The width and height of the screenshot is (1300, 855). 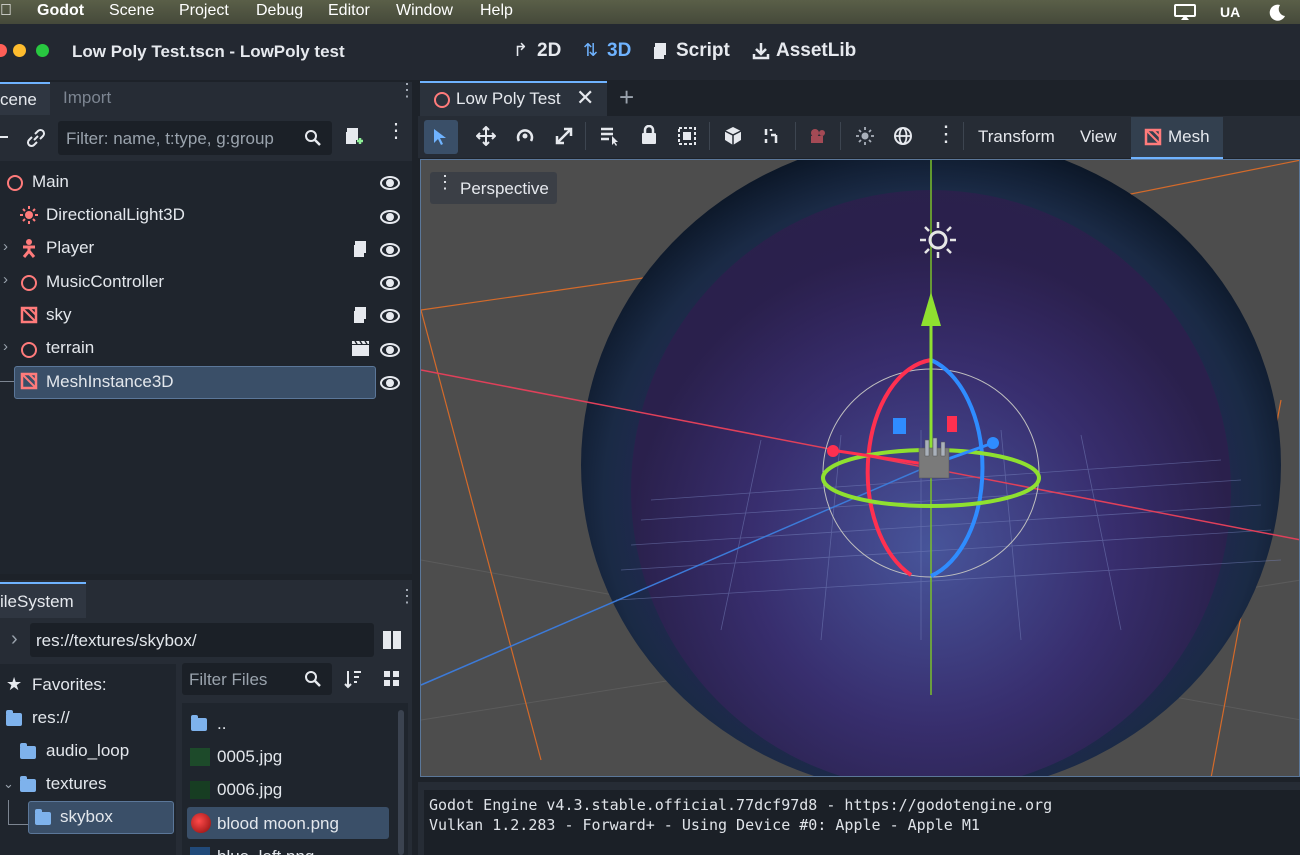 I want to click on cursor-icon, so click(x=440, y=137).